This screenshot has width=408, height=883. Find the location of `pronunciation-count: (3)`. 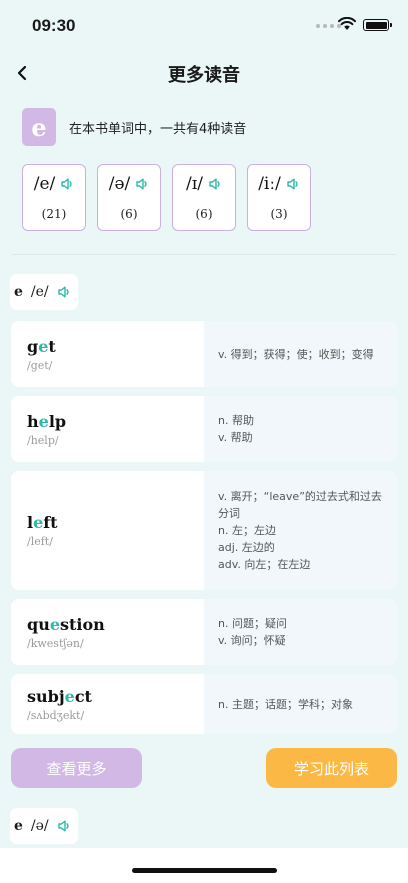

pronunciation-count: (3) is located at coordinates (279, 214).